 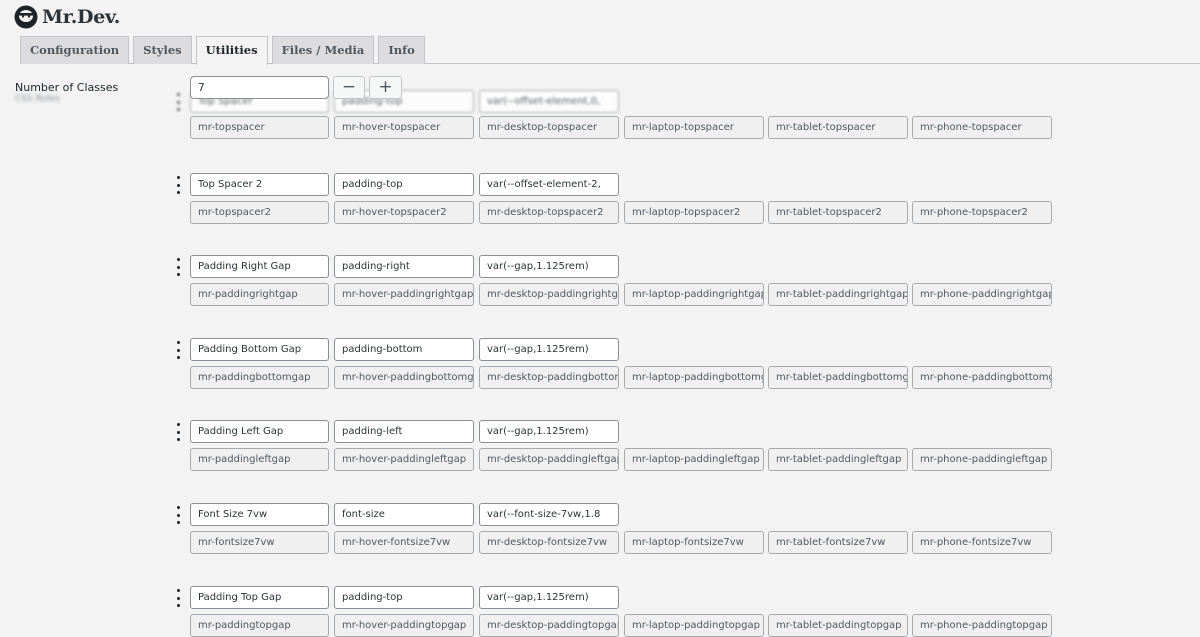 What do you see at coordinates (259, 542) in the screenshot?
I see `class-default: mr-fontsize7vw` at bounding box center [259, 542].